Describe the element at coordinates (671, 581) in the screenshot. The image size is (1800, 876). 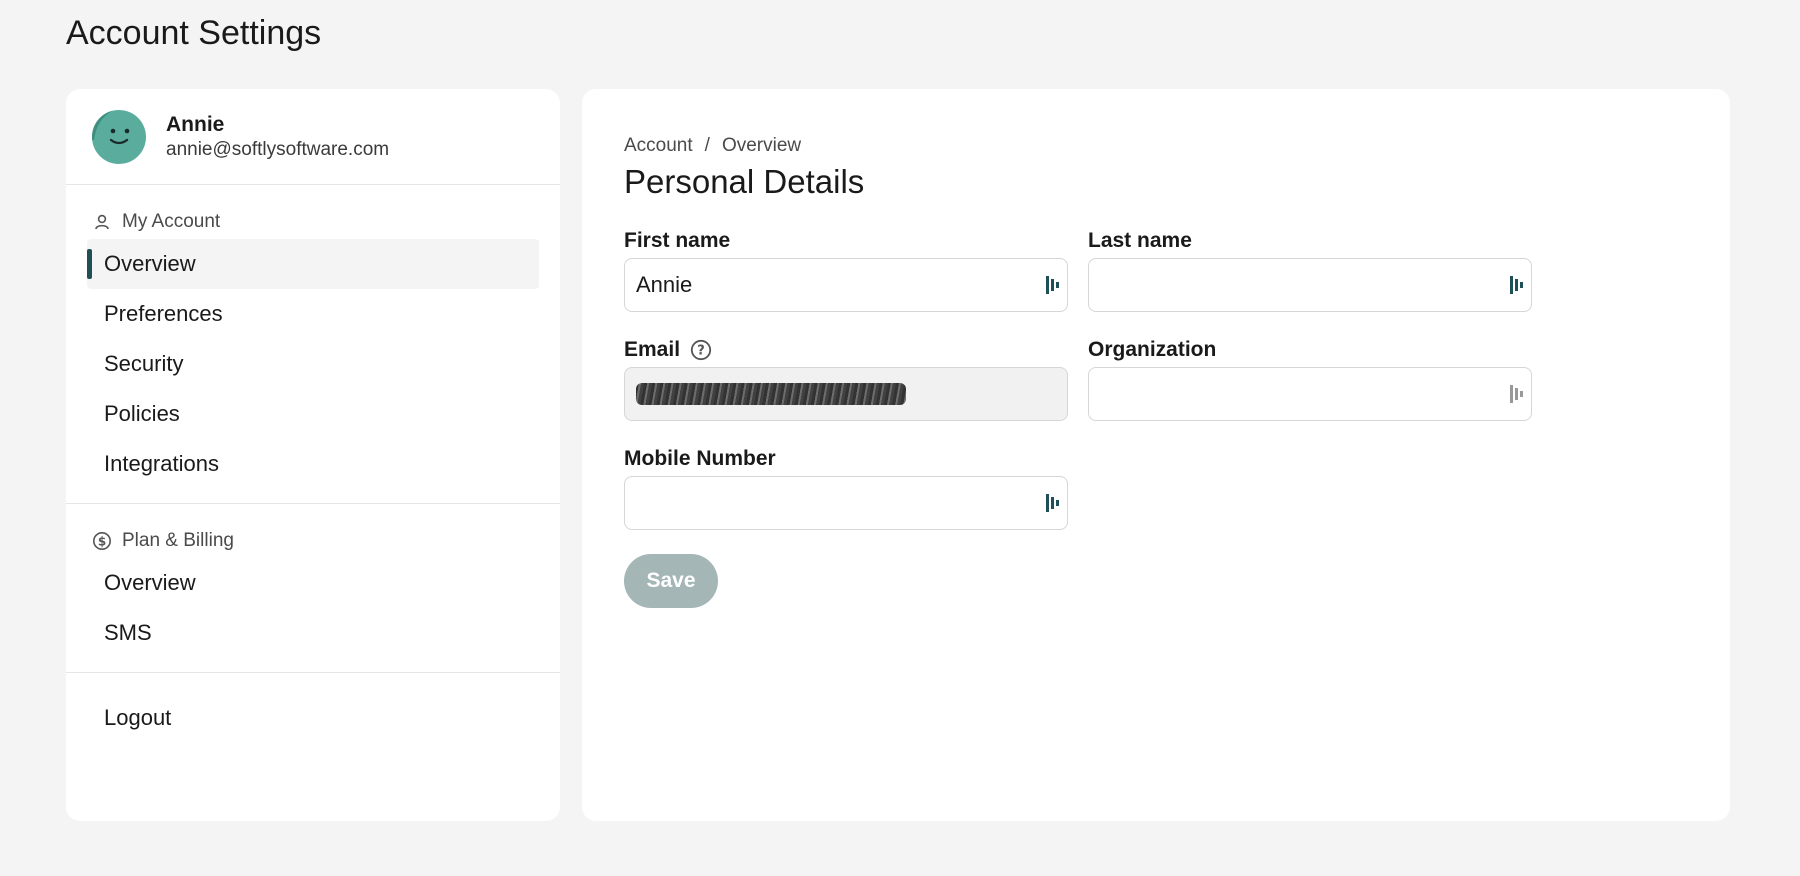
I see `save-button: Save` at that location.